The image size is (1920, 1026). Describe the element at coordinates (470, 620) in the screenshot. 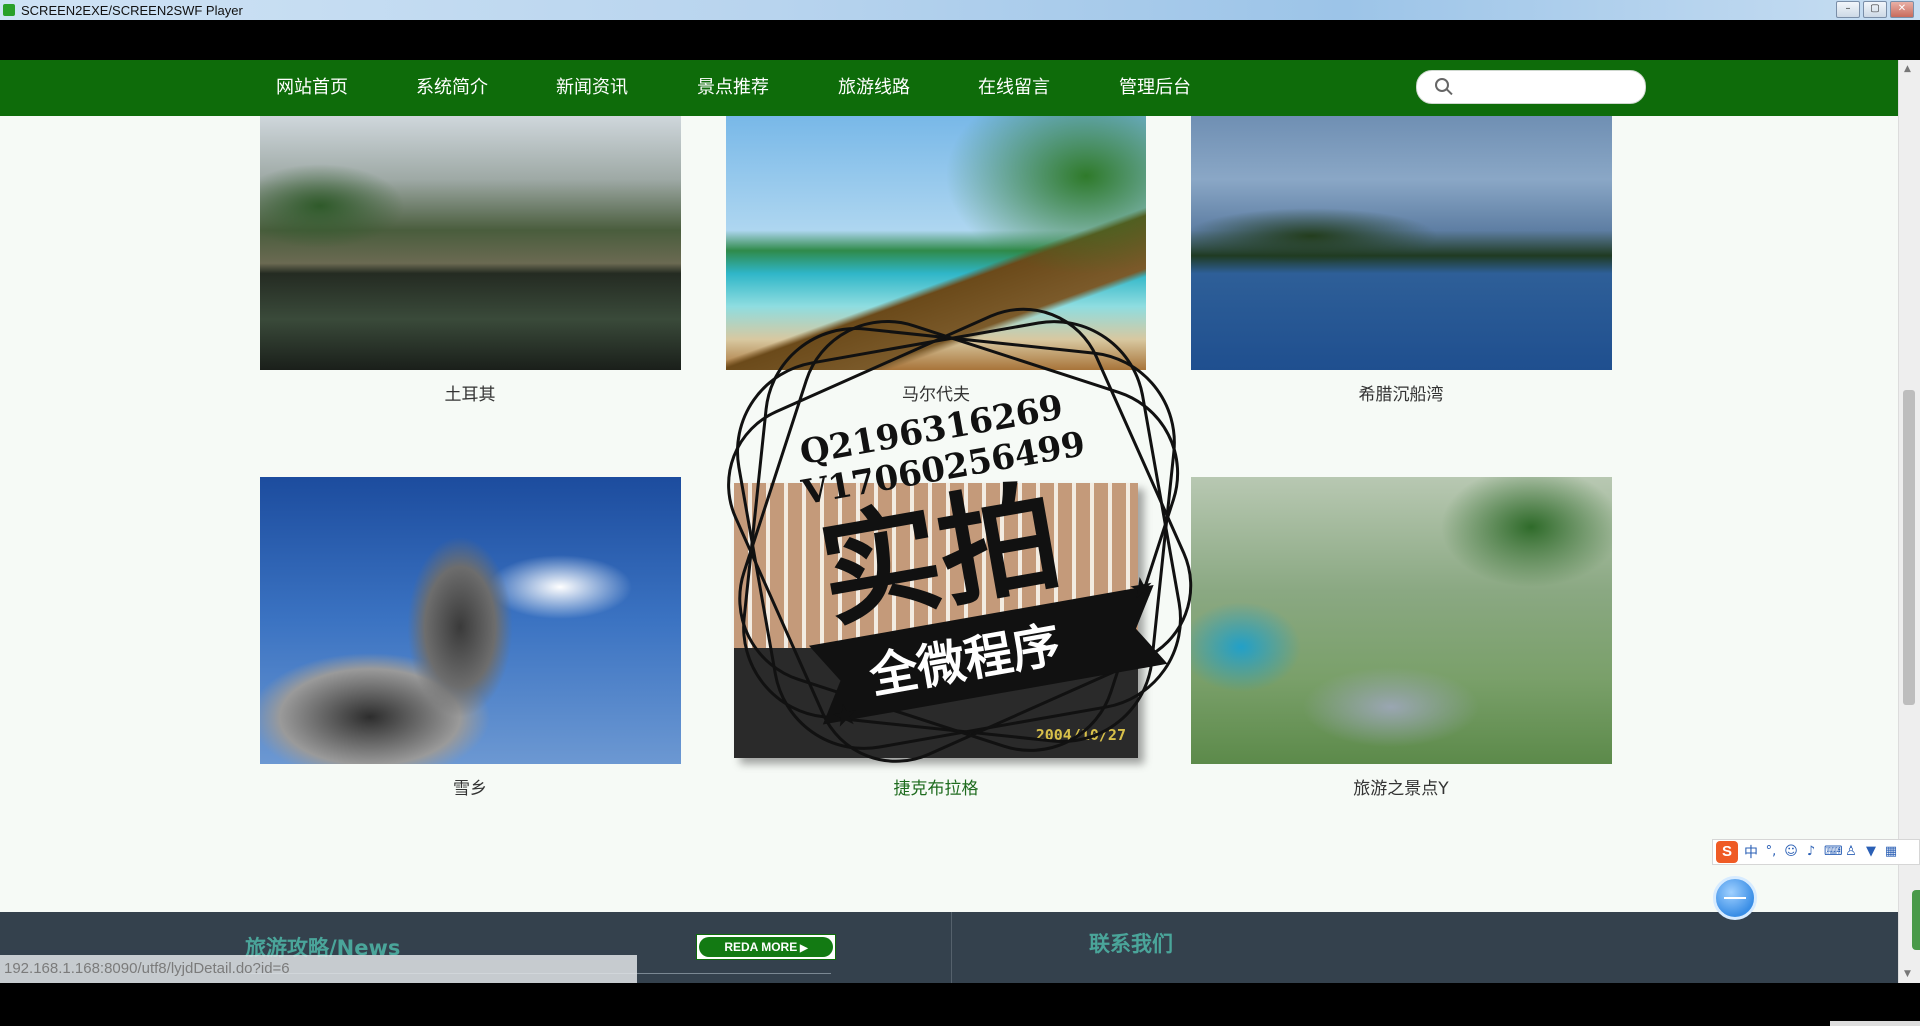

I see `attraction-image-snow-town` at that location.